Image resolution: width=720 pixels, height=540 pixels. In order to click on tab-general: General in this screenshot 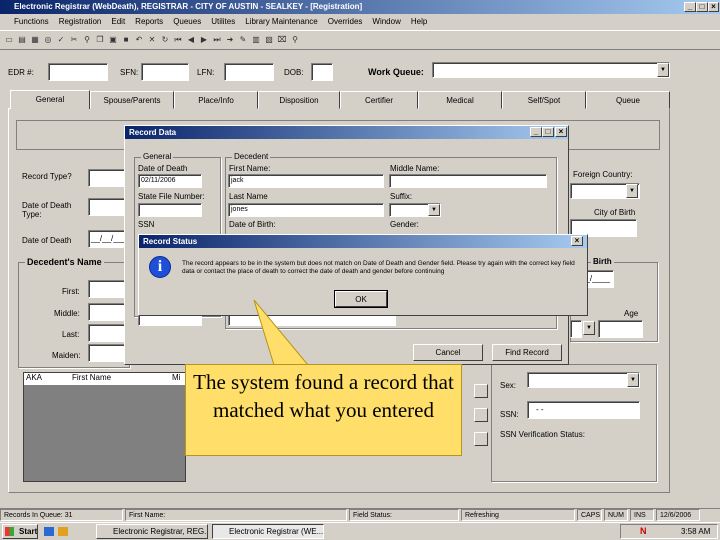, I will do `click(50, 99)`.